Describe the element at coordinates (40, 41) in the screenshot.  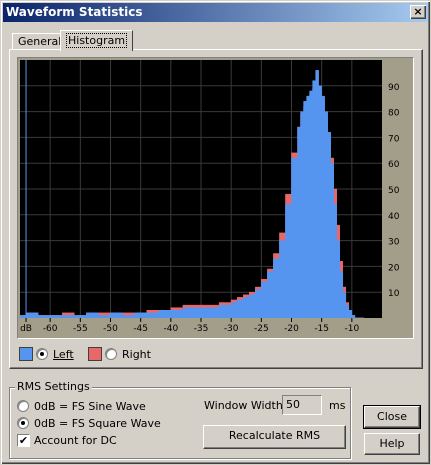
I see `tab-general-label: General` at that location.